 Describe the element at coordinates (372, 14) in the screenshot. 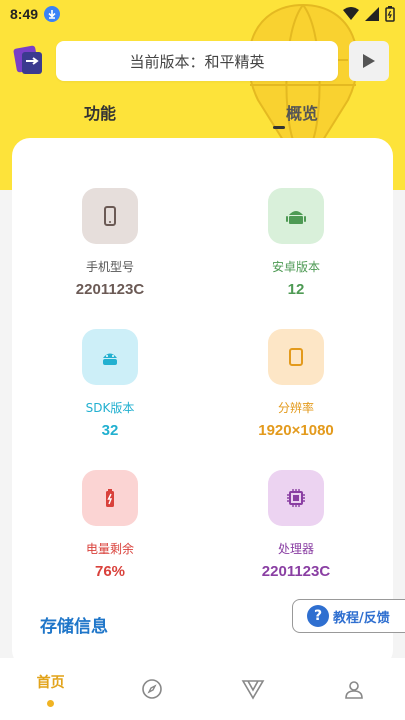

I see `signal-icon` at that location.